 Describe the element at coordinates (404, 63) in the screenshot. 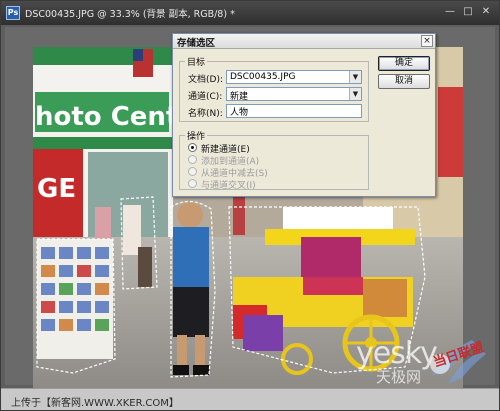

I see `ok-button: 确定` at that location.